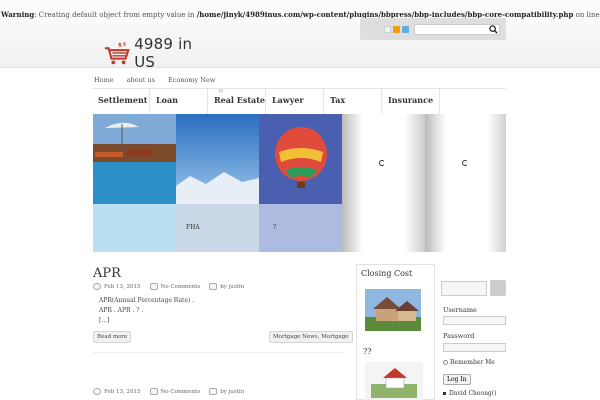 This screenshot has height=400, width=600. I want to click on username-label: Username, so click(460, 310).